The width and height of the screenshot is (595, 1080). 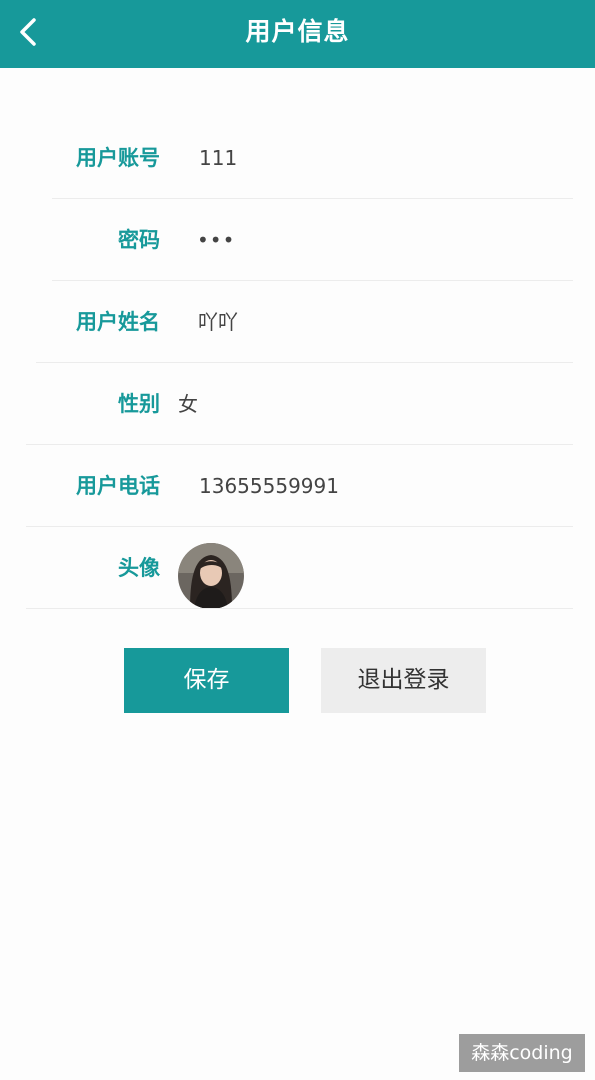 I want to click on app-header: 用户信息, so click(x=297, y=34).